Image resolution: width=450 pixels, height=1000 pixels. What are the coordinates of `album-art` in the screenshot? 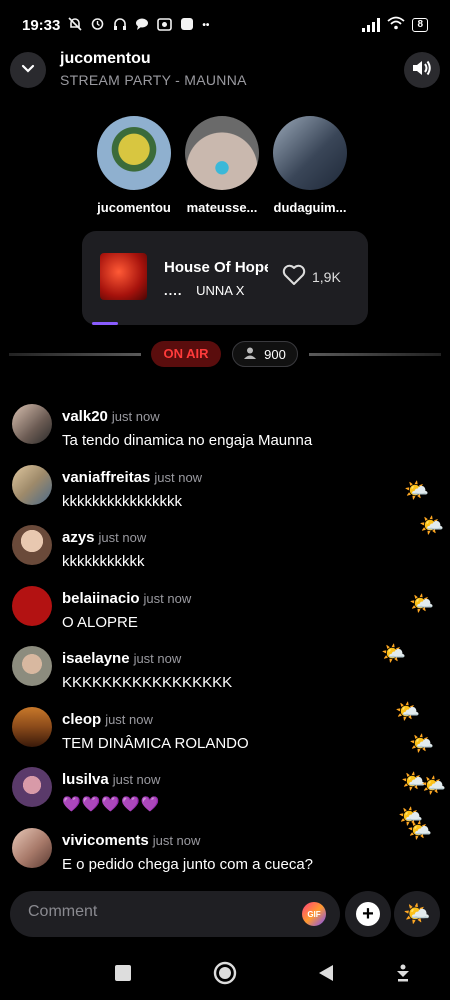 It's located at (123, 276).